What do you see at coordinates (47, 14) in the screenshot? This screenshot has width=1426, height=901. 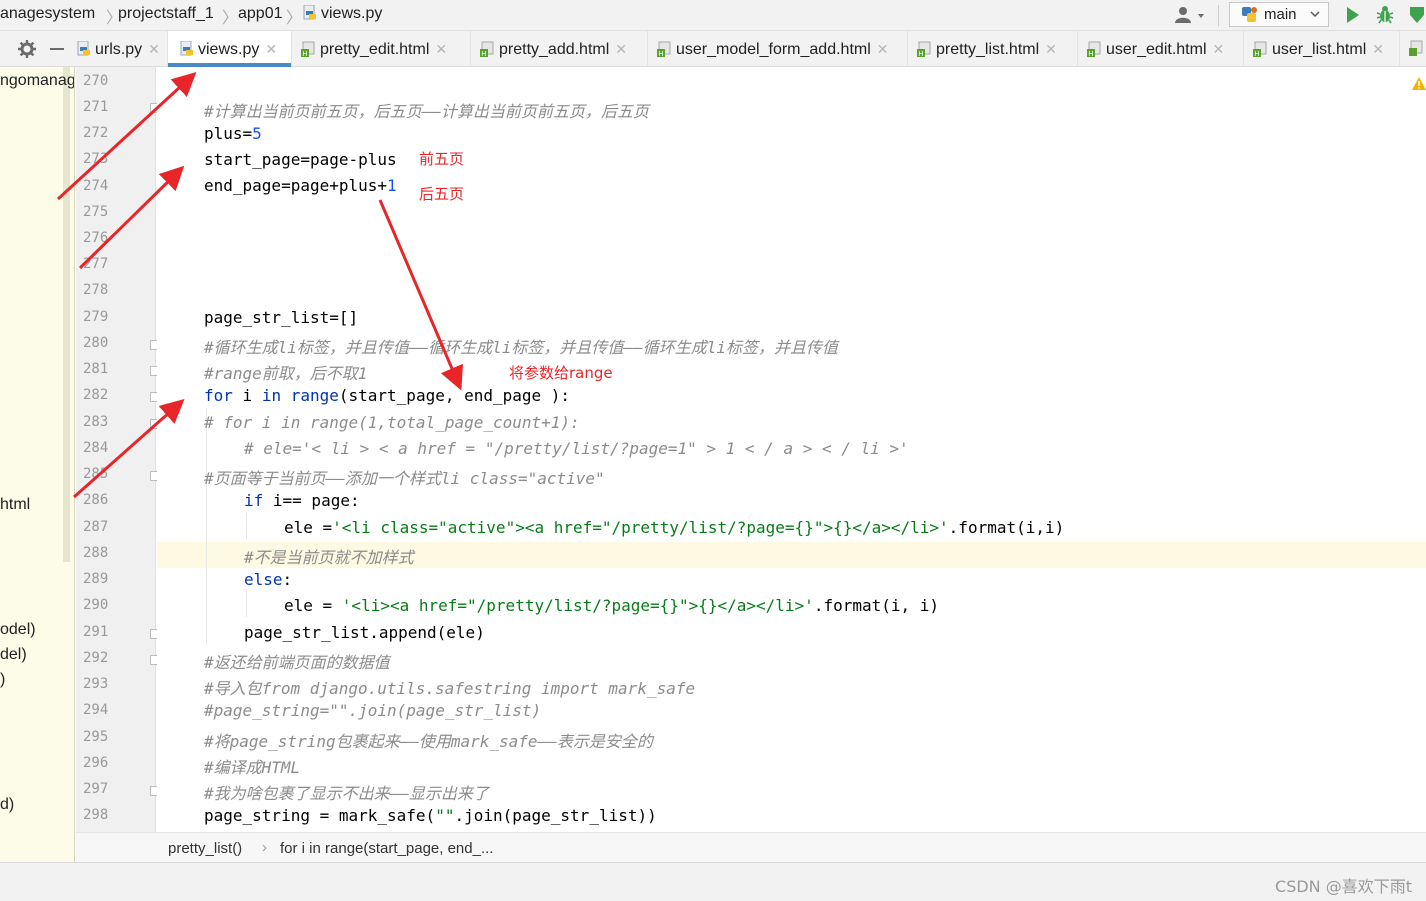 I see `breadcrumb-project: anagesystem` at bounding box center [47, 14].